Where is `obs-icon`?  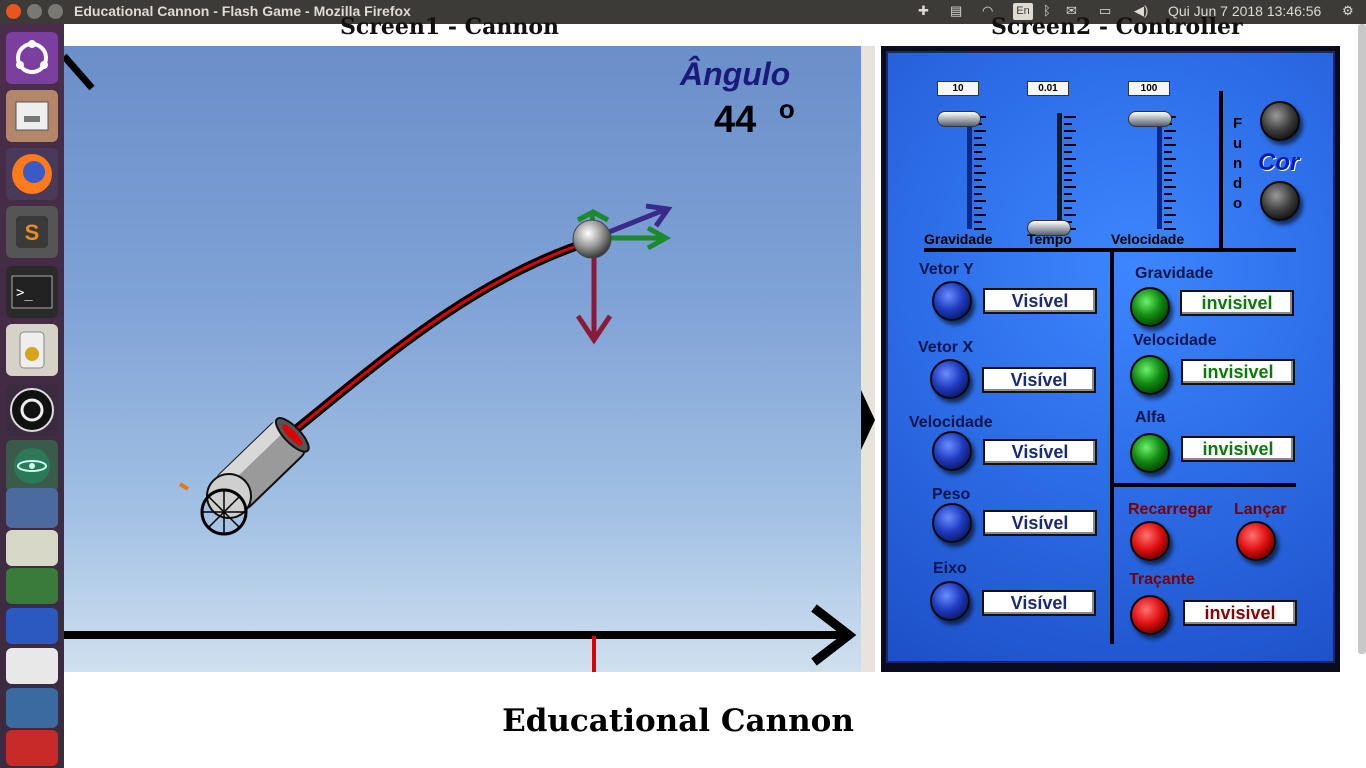 obs-icon is located at coordinates (32, 410).